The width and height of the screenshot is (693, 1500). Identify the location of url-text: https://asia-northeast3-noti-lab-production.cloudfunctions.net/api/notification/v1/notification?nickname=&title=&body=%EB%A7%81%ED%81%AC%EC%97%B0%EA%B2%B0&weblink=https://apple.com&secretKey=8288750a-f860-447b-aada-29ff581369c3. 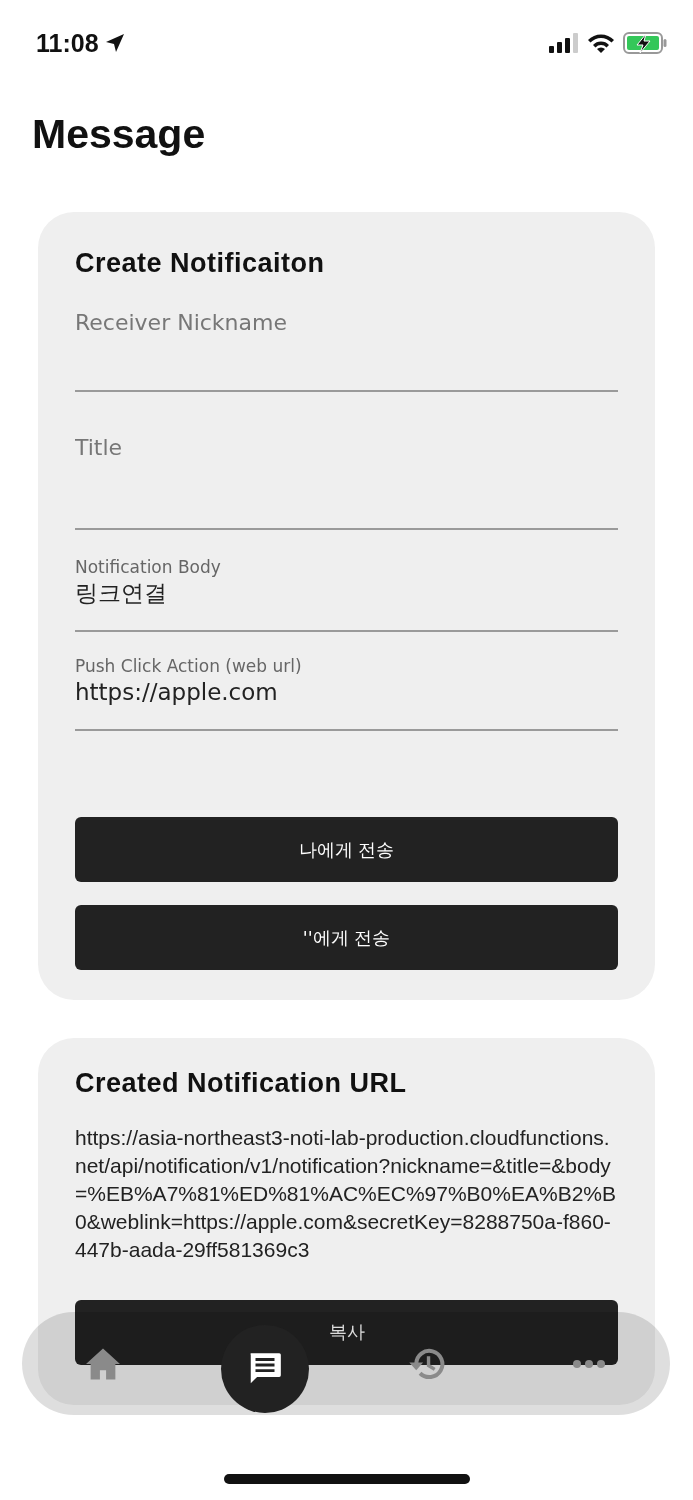
(346, 1194).